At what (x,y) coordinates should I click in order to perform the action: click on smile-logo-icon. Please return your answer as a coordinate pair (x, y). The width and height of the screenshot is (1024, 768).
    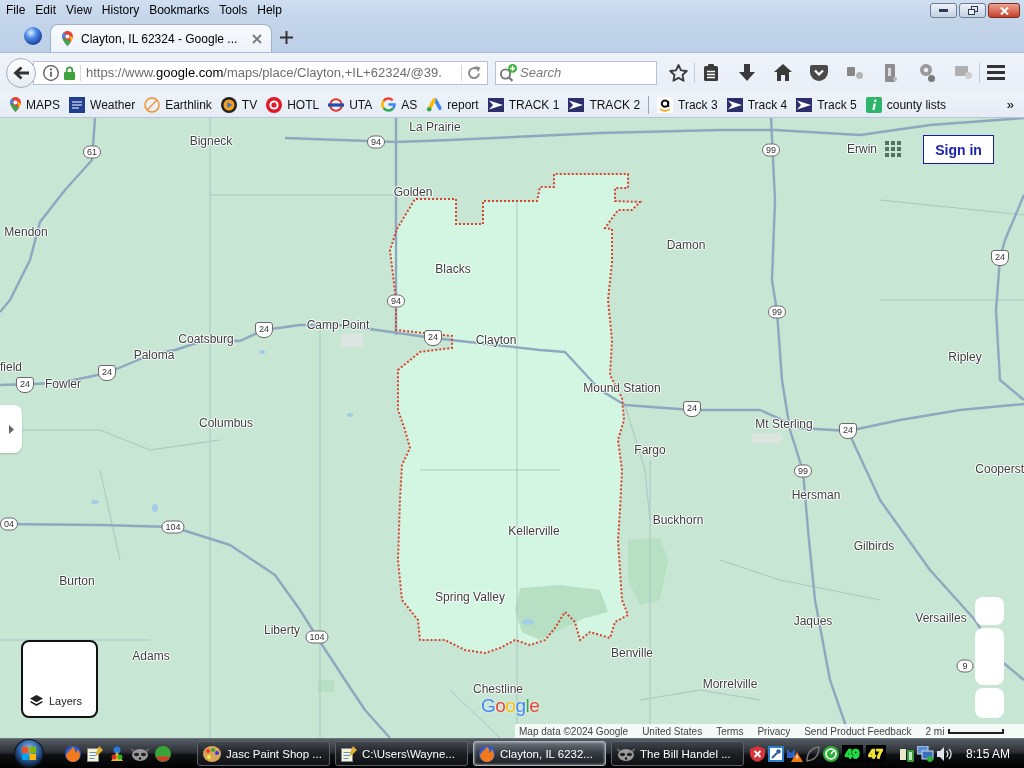
    Looking at the image, I should click on (665, 104).